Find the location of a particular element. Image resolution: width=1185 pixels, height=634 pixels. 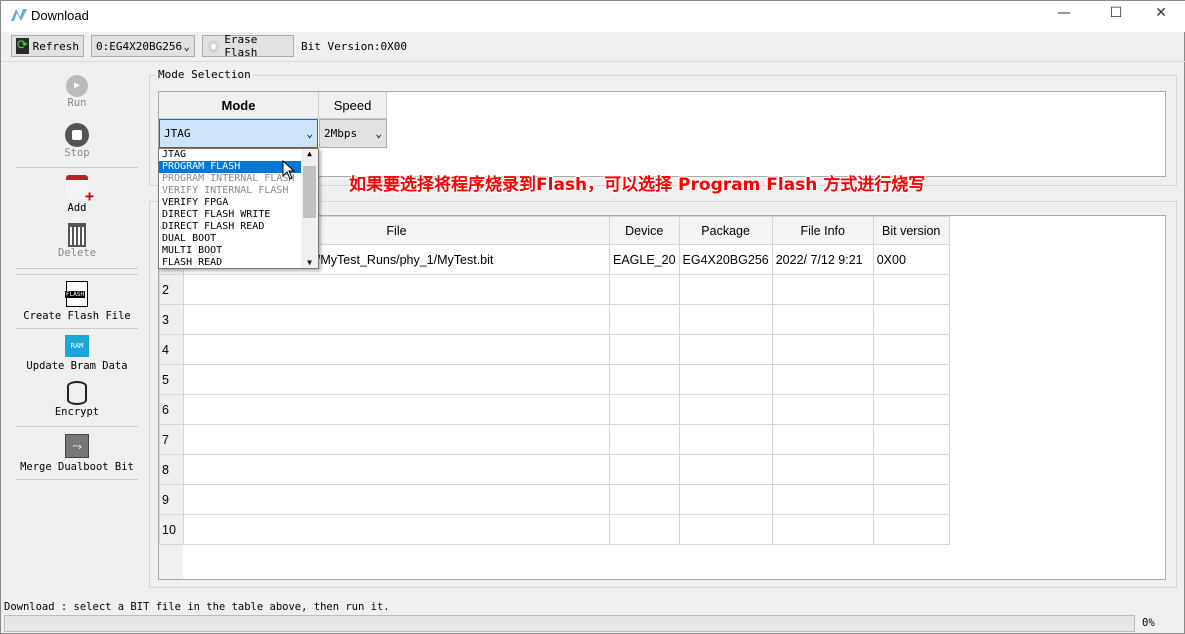

dropdown-option: MULTI BOOT is located at coordinates (230, 251).